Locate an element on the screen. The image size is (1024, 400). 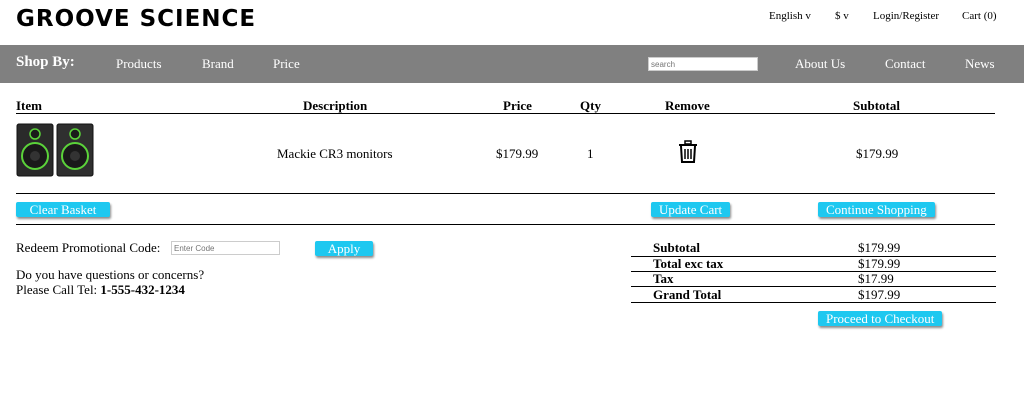
language-selector: English v is located at coordinates (790, 16).